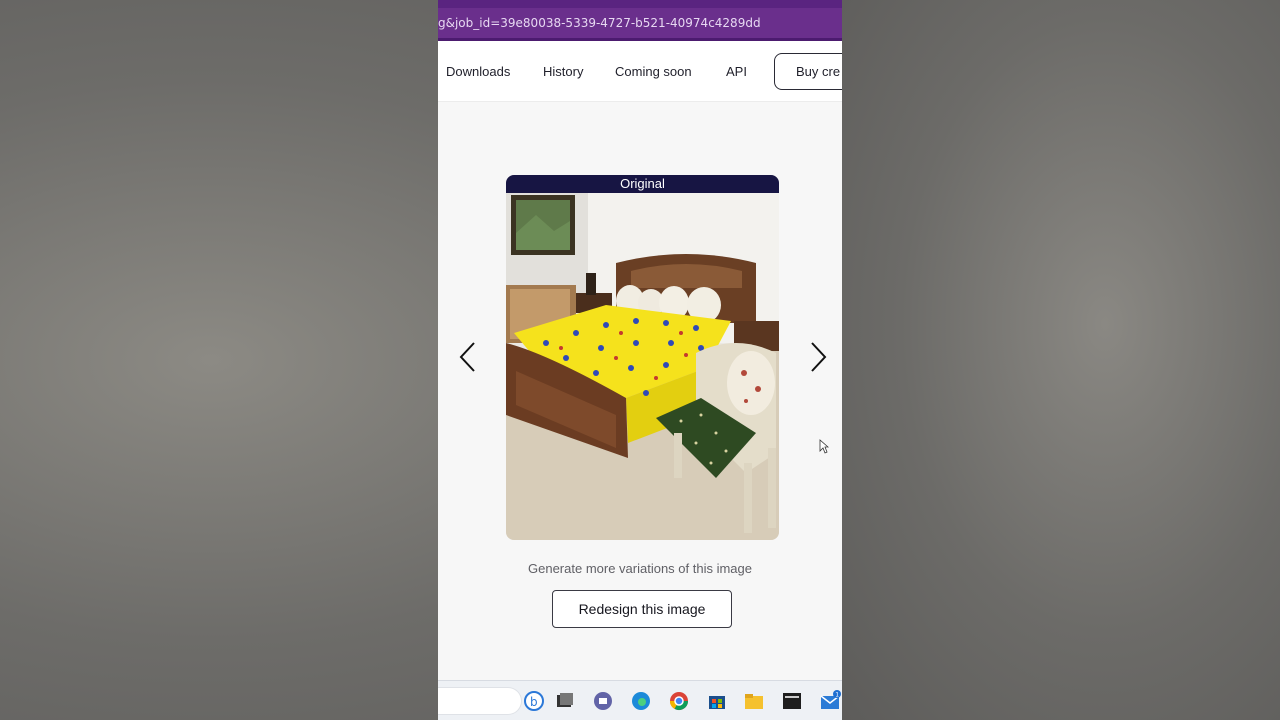 The width and height of the screenshot is (1280, 720). Describe the element at coordinates (468, 357) in the screenshot. I see `previous-arrow-icon` at that location.